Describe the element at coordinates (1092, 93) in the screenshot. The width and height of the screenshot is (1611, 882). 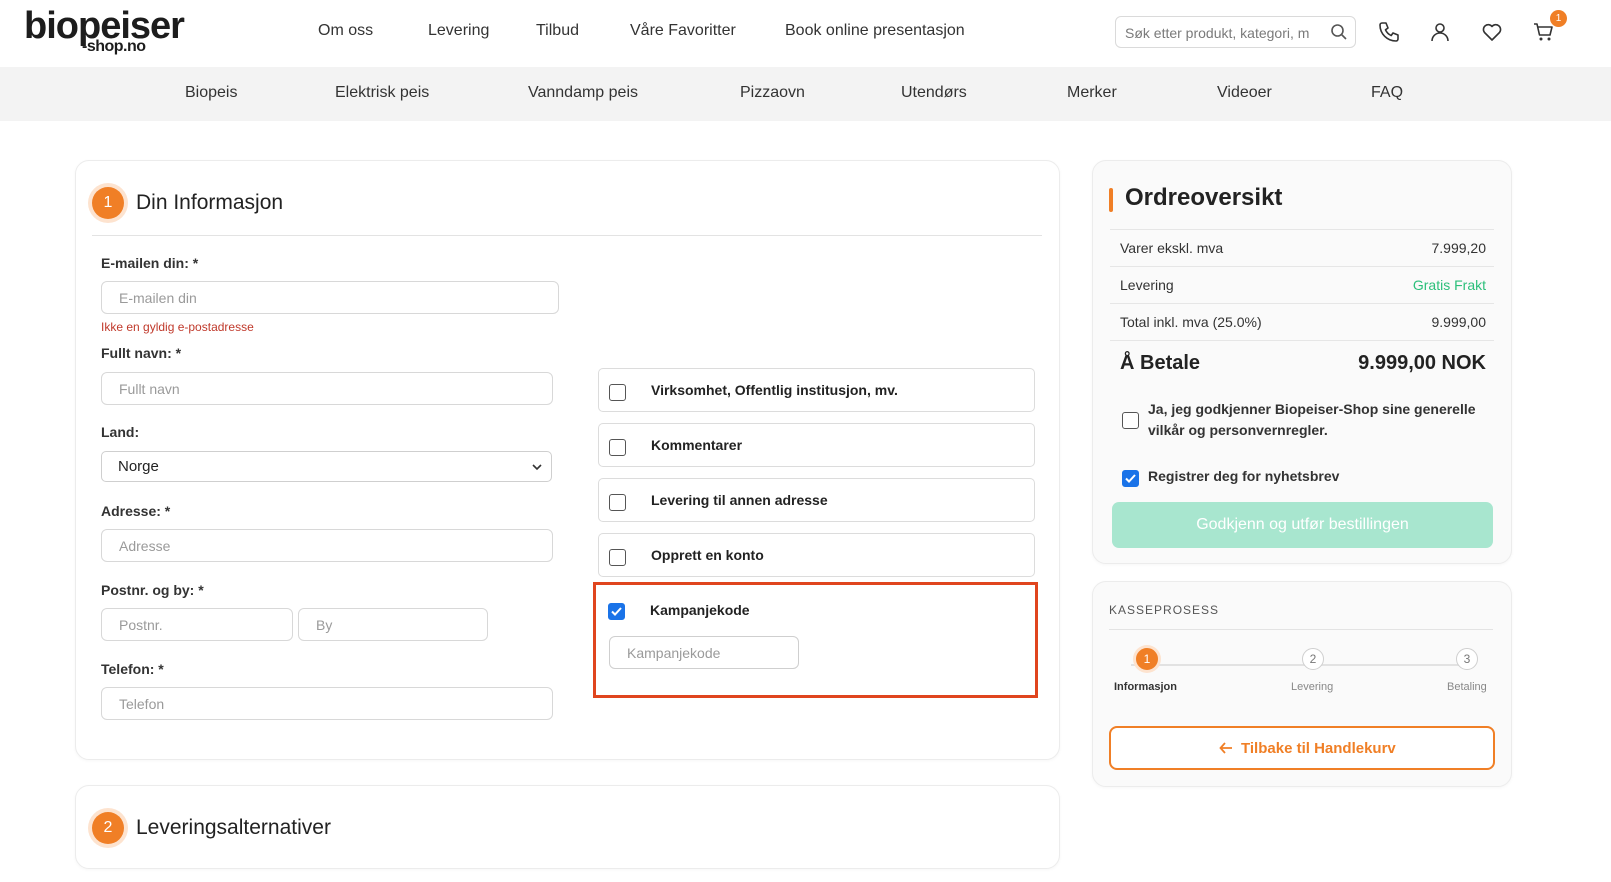
I see `cat-merker: Merker` at that location.